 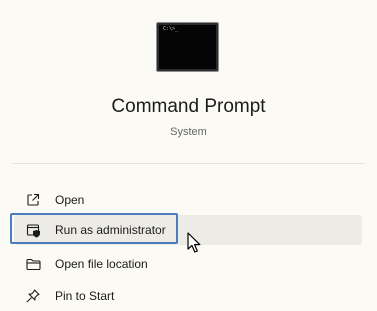 I want to click on menu-item-pin-to-start: Pin to Start, so click(x=188, y=296).